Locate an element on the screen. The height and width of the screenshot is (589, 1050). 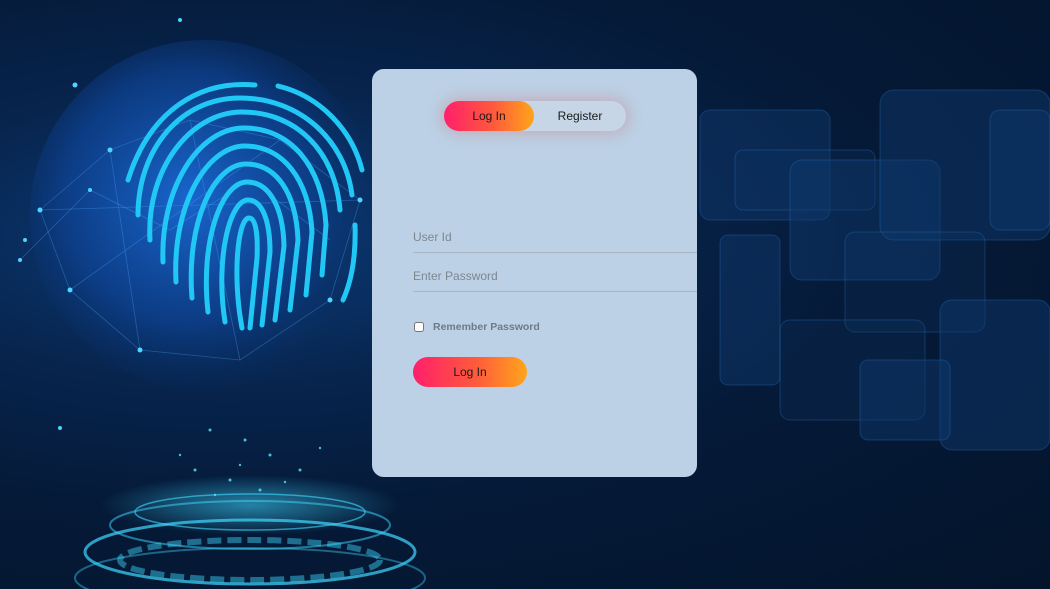
login-tab: Log In is located at coordinates (489, 116).